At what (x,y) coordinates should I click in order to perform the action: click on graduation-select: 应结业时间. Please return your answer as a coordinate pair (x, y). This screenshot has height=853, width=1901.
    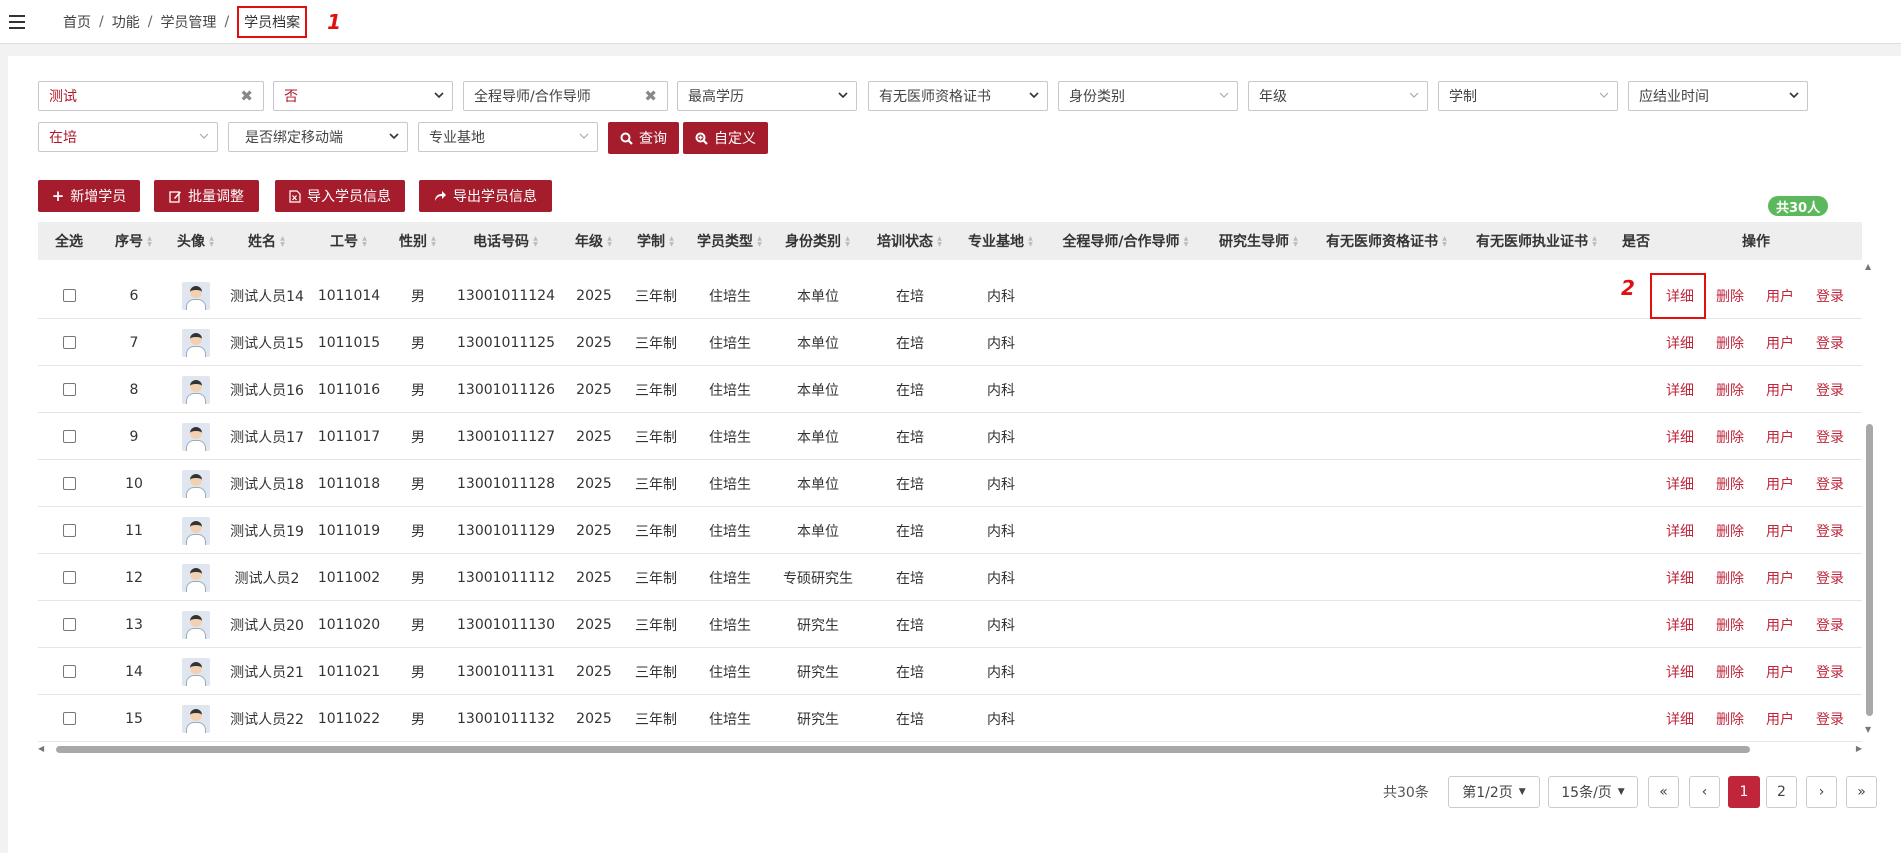
    Looking at the image, I should click on (1718, 96).